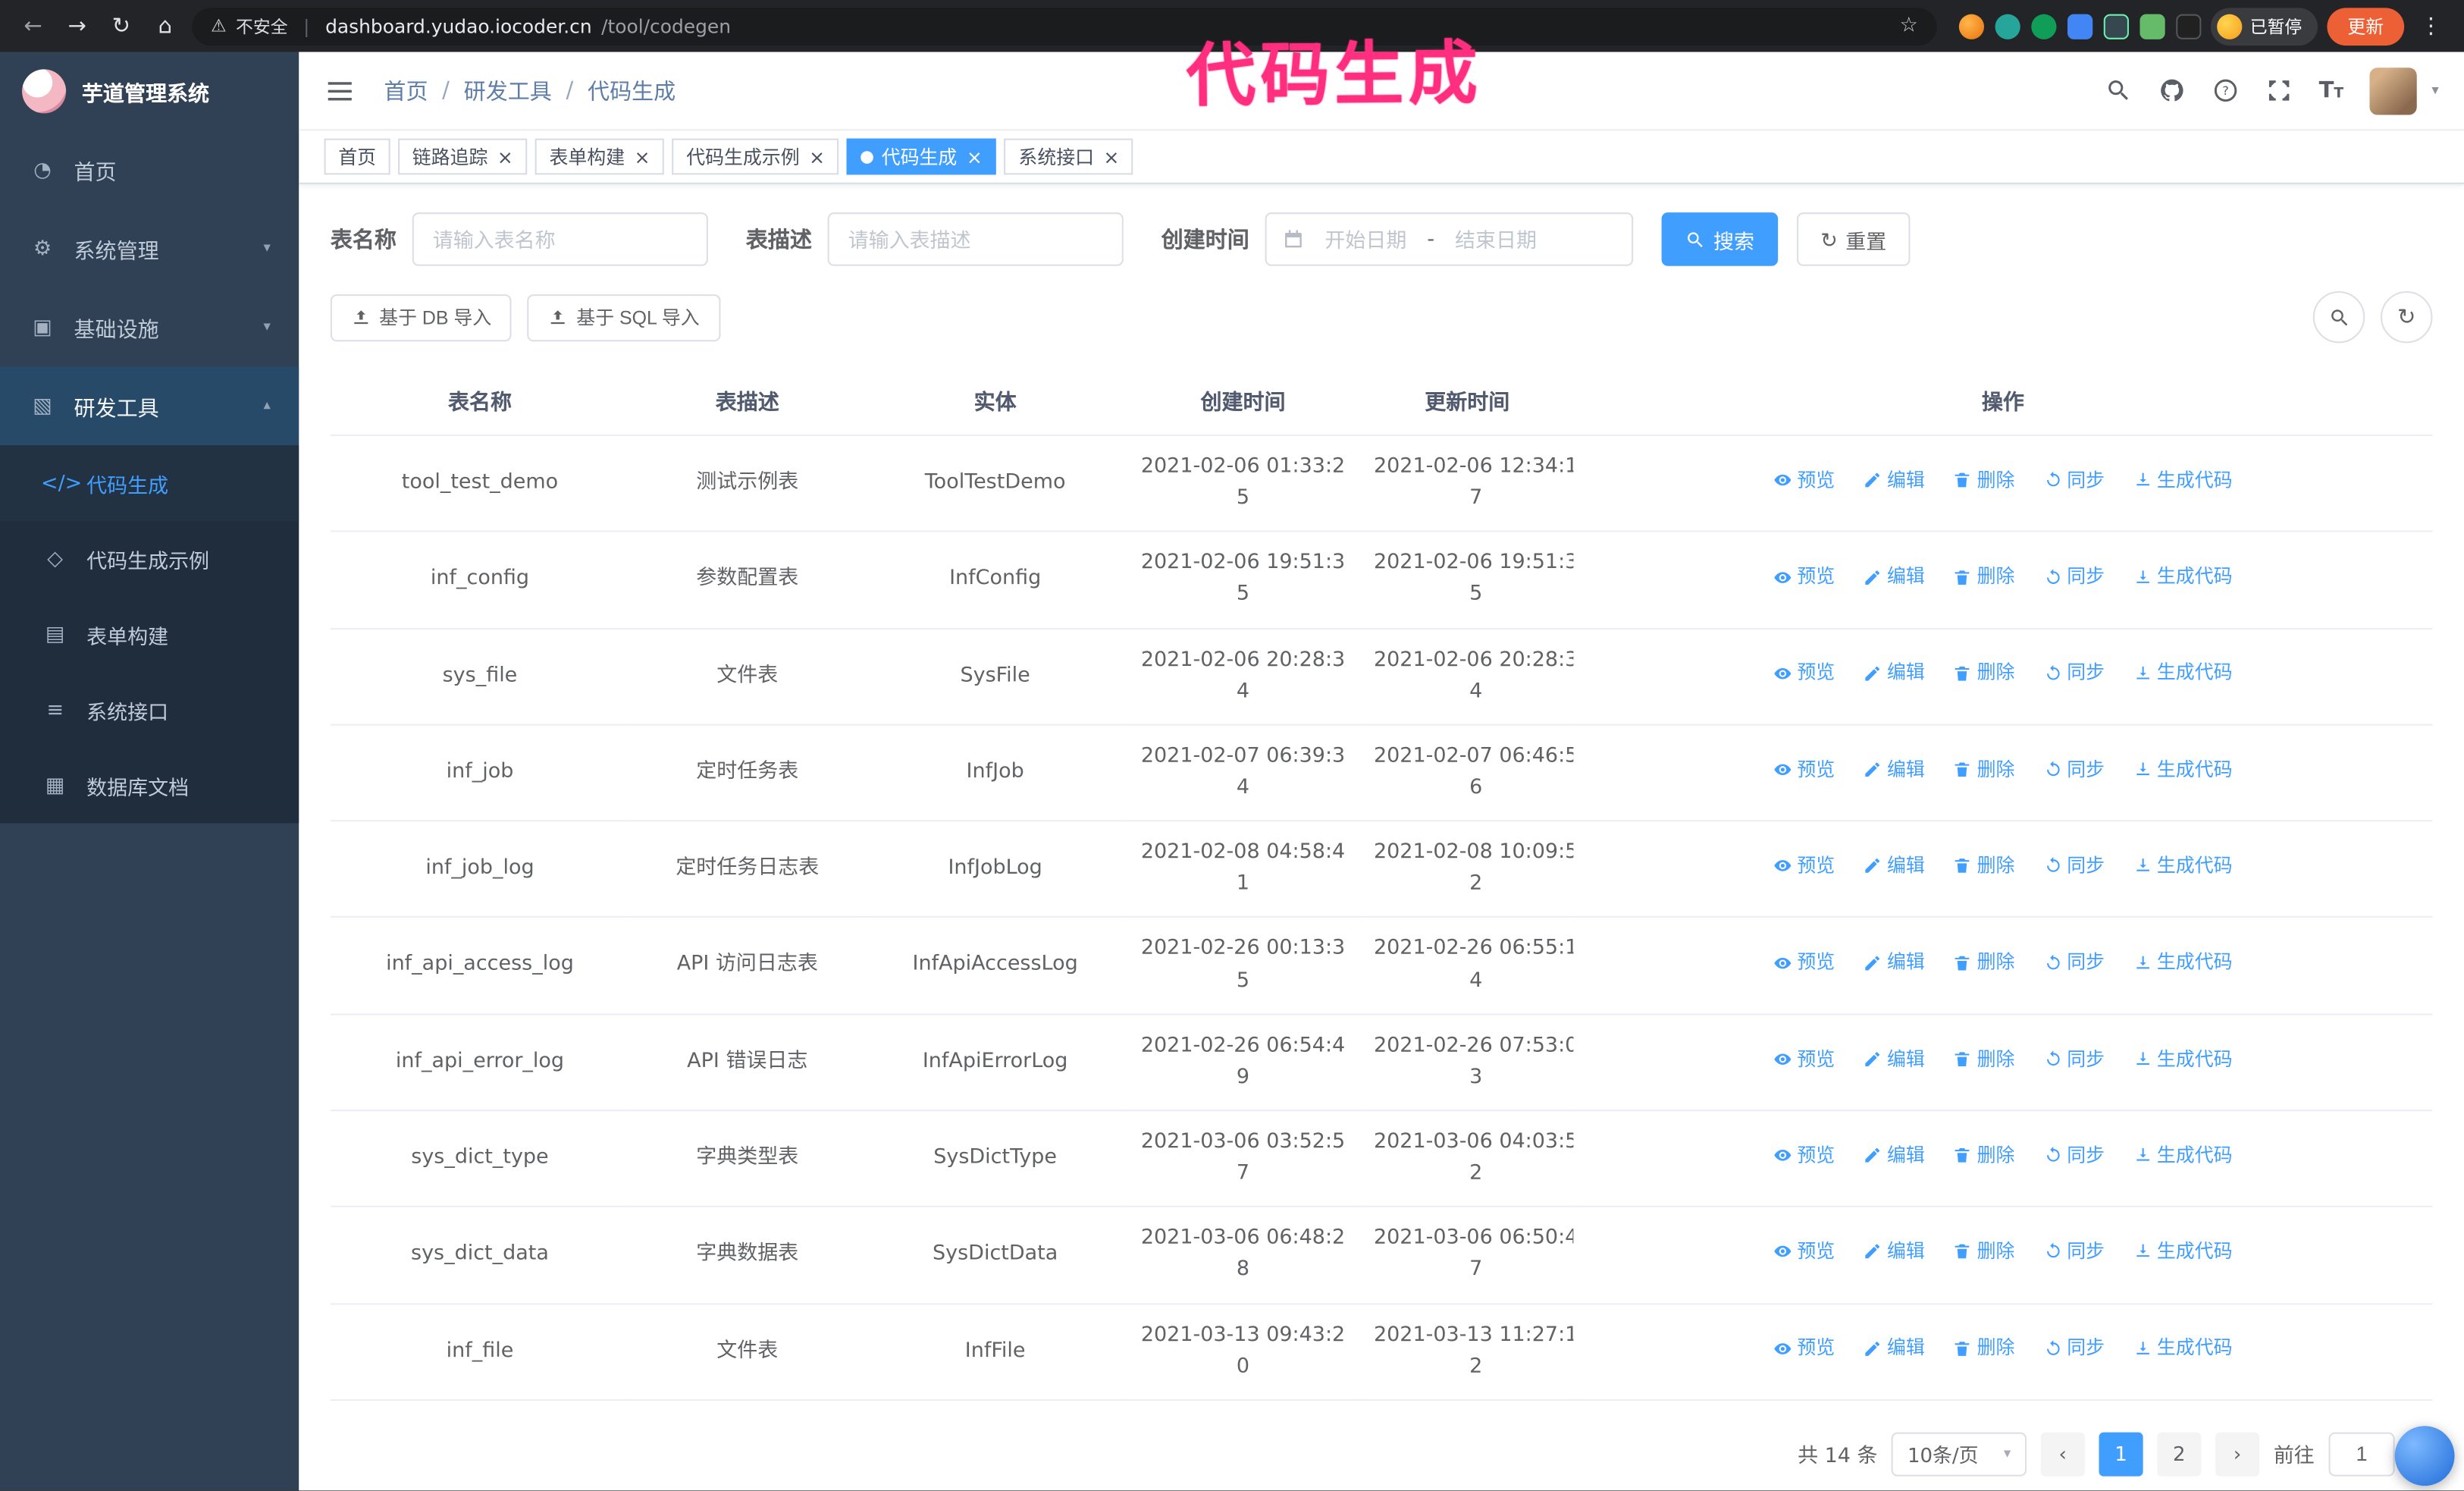 This screenshot has width=2464, height=1491. What do you see at coordinates (2118, 90) in the screenshot?
I see `search-icon` at bounding box center [2118, 90].